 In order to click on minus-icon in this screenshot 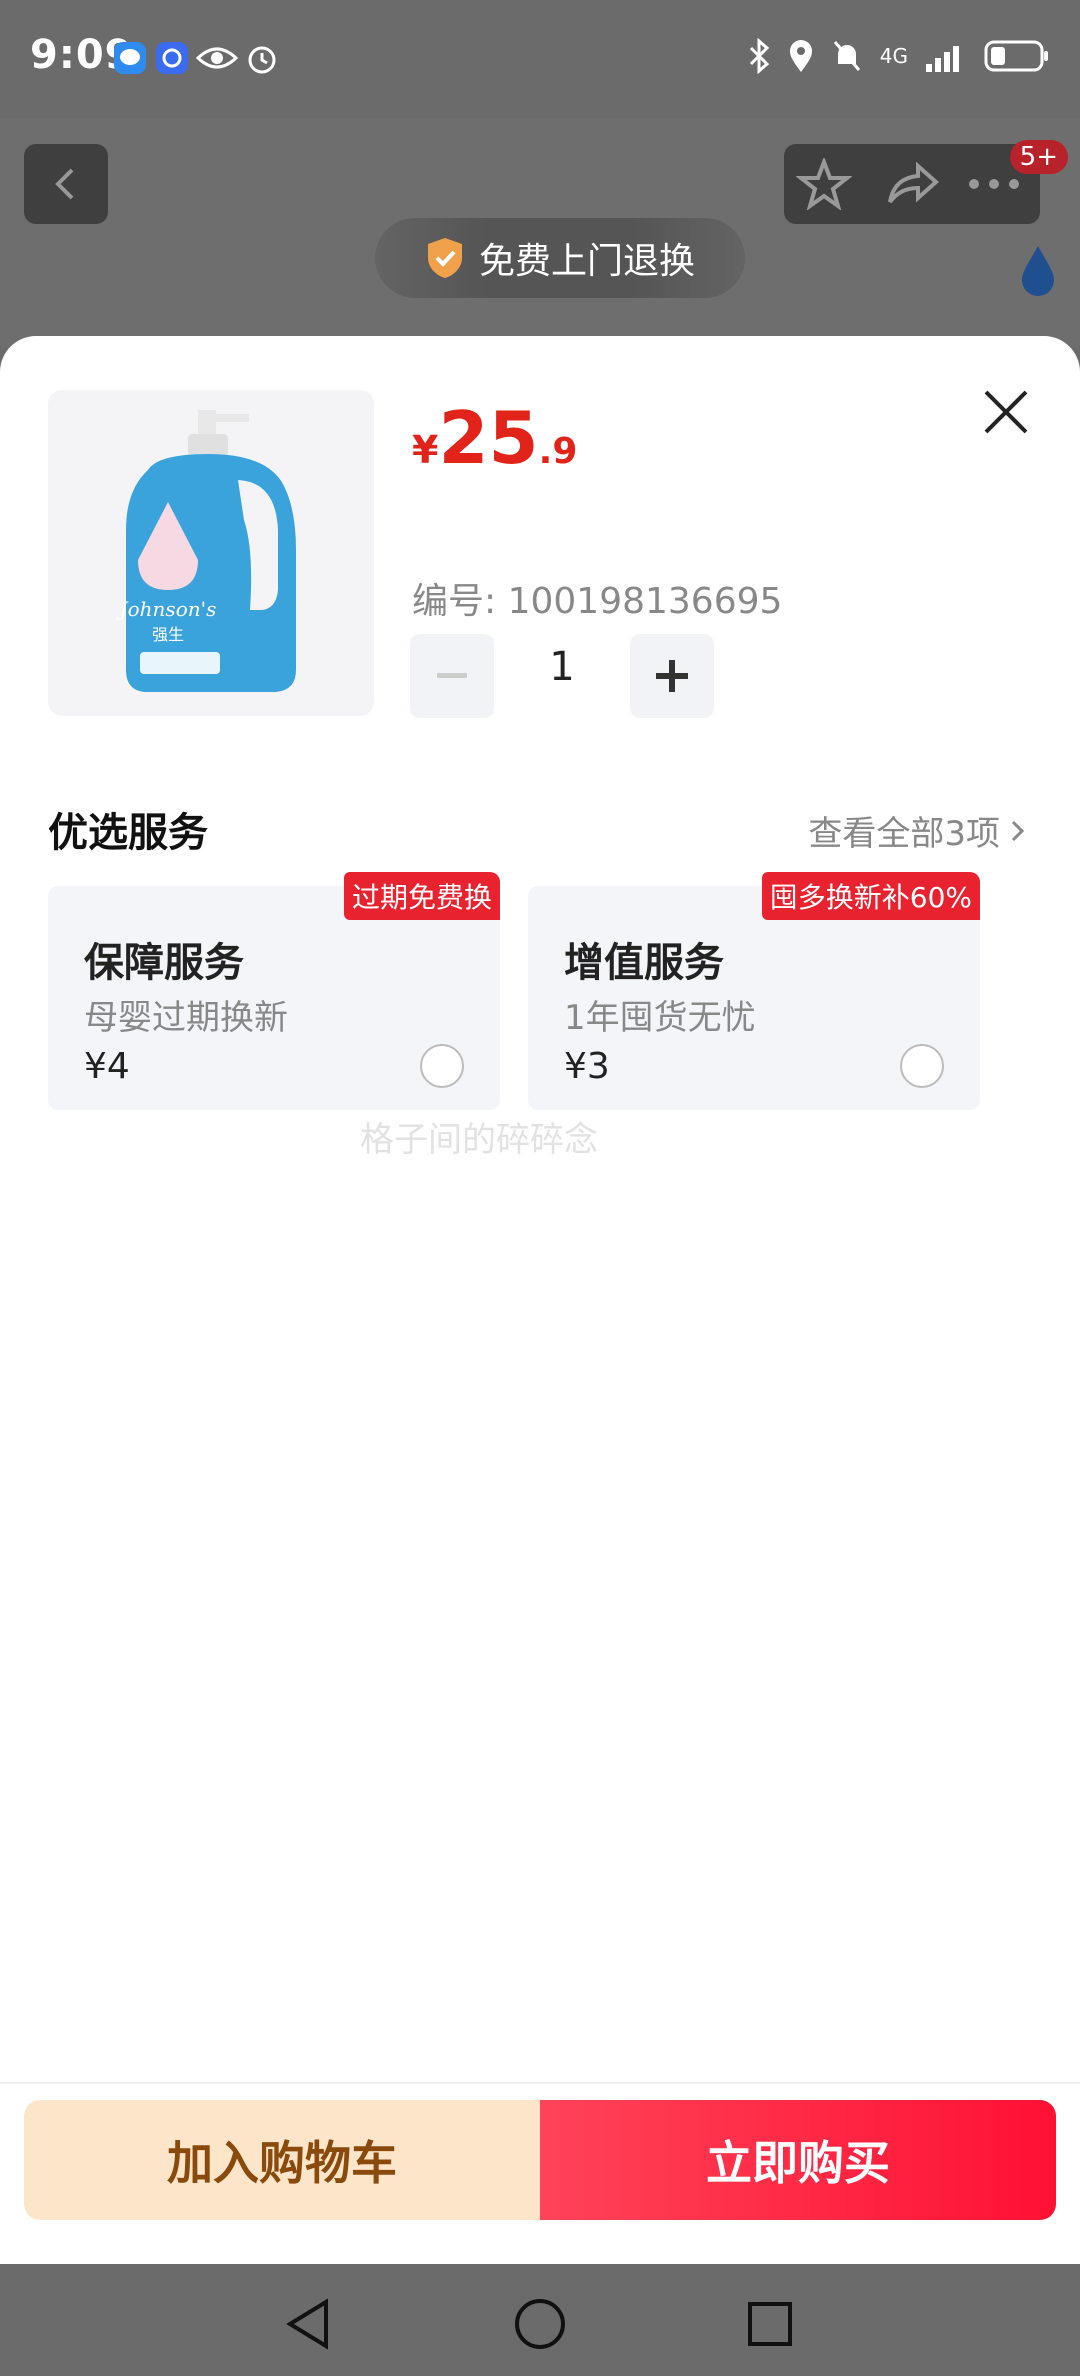, I will do `click(452, 675)`.